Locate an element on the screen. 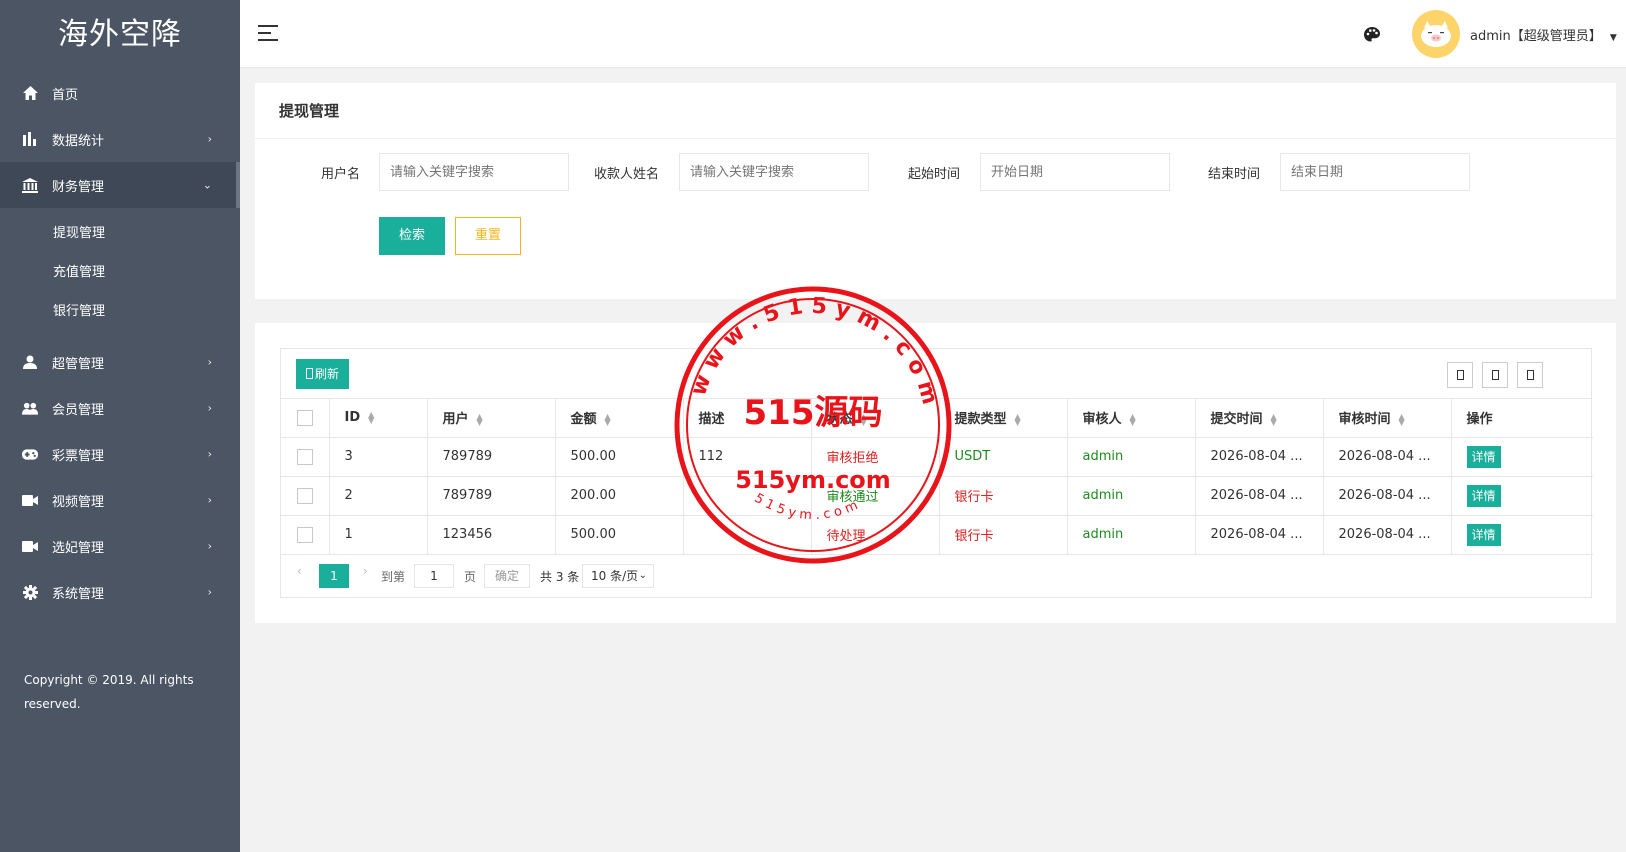  top-header: admin【超级管理员】 ▼ is located at coordinates (933, 34).